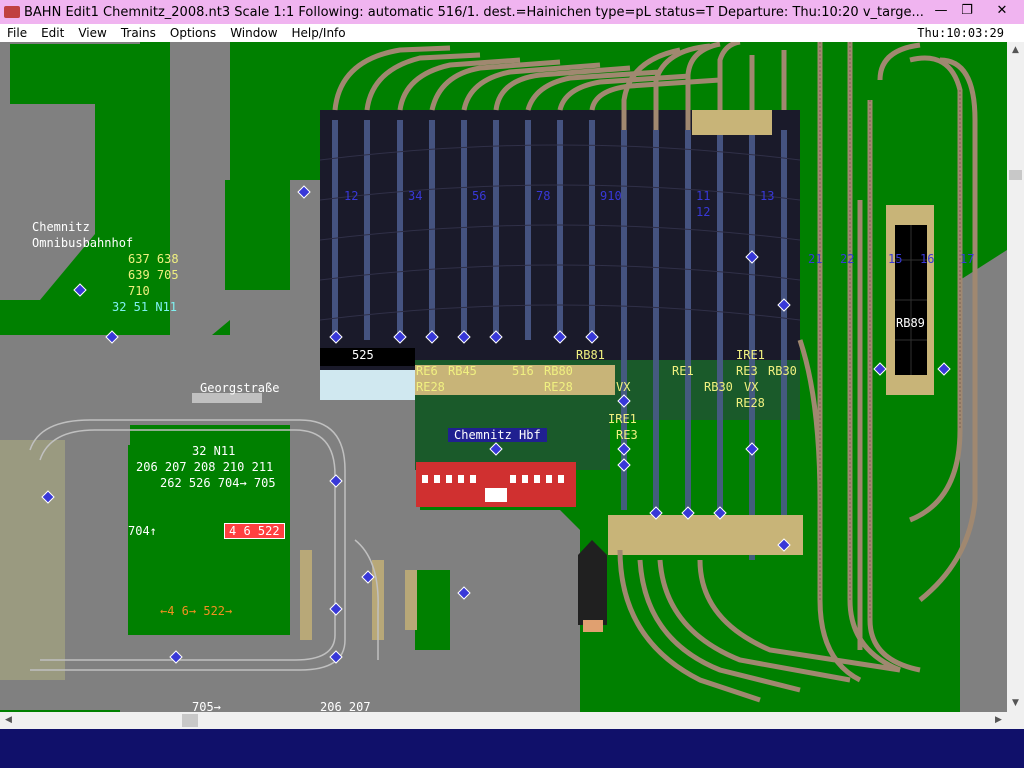  I want to click on platform-number-78: 78, so click(543, 196).